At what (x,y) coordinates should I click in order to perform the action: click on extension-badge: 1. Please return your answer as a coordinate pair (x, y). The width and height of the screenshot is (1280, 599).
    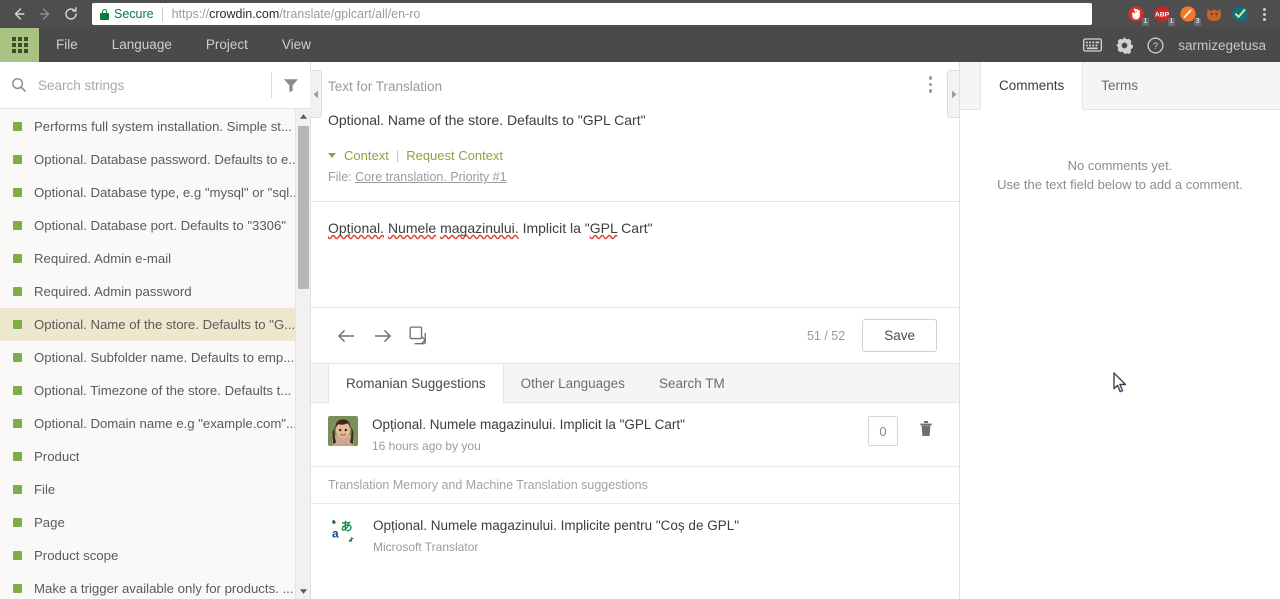
    Looking at the image, I should click on (1171, 22).